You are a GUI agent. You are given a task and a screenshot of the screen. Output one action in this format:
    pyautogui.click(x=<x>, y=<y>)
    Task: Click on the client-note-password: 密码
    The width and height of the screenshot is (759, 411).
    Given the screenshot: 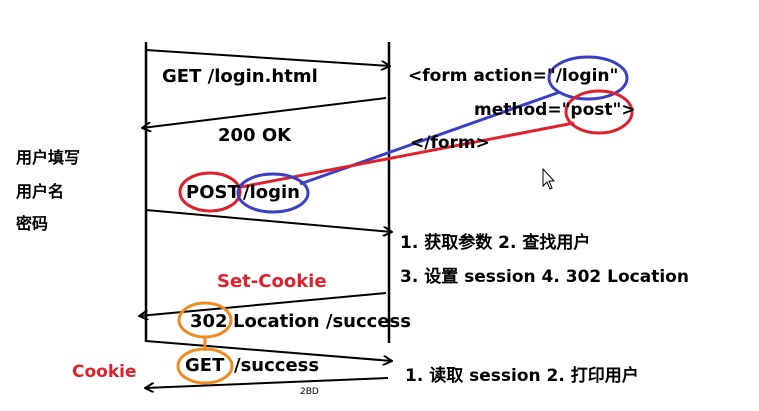 What is the action you would take?
    pyautogui.click(x=32, y=223)
    